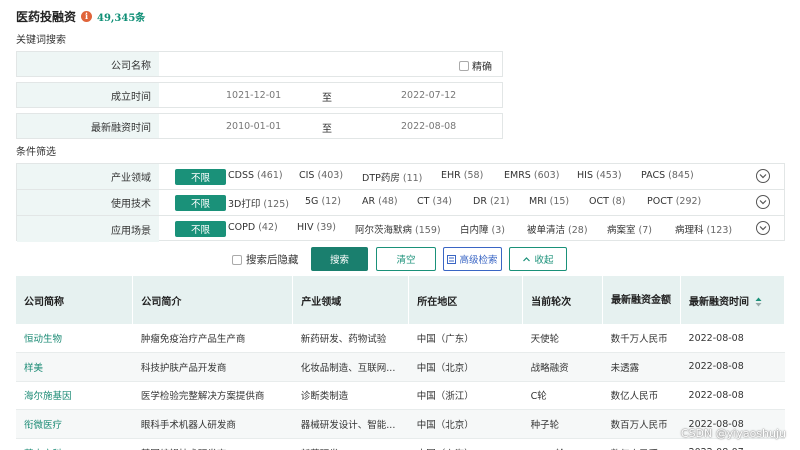 This screenshot has height=450, width=800. Describe the element at coordinates (327, 129) in the screenshot. I see `date-separator: 至` at that location.